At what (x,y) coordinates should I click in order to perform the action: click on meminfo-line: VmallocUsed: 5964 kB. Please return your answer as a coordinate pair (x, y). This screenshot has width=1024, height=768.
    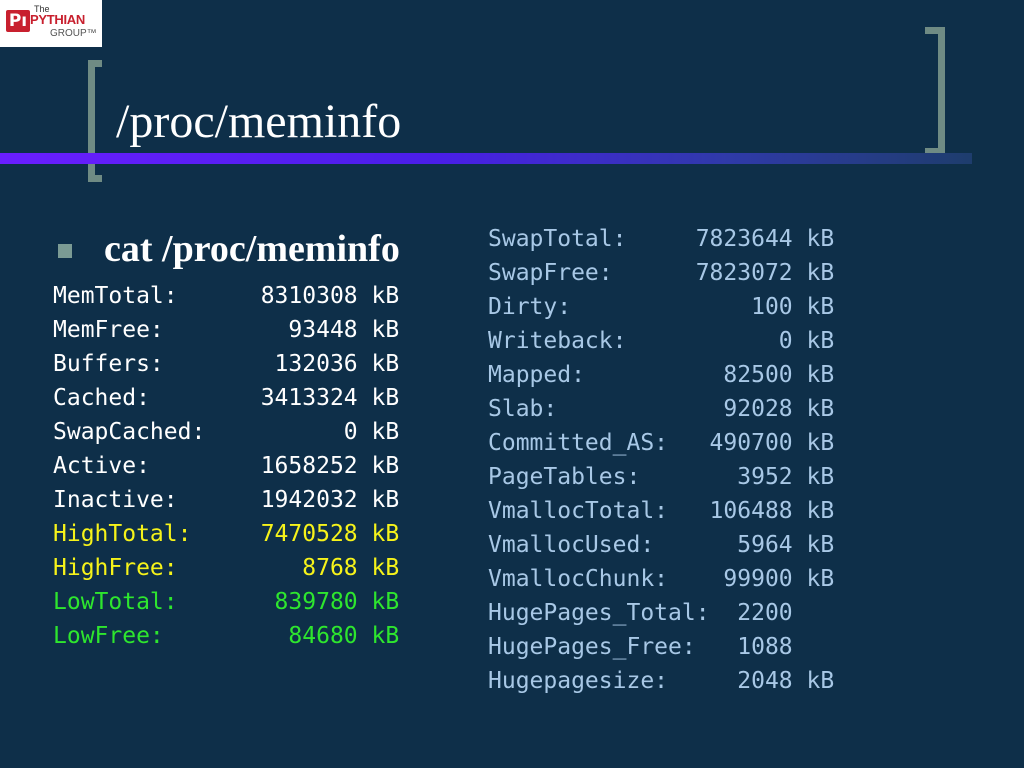
    Looking at the image, I should click on (661, 545).